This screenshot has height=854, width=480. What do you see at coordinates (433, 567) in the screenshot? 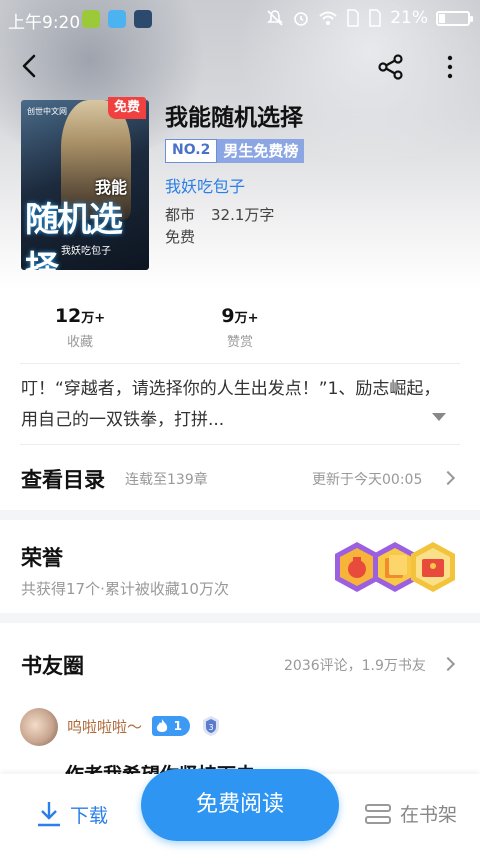
I see `red-packet-badge-icon` at bounding box center [433, 567].